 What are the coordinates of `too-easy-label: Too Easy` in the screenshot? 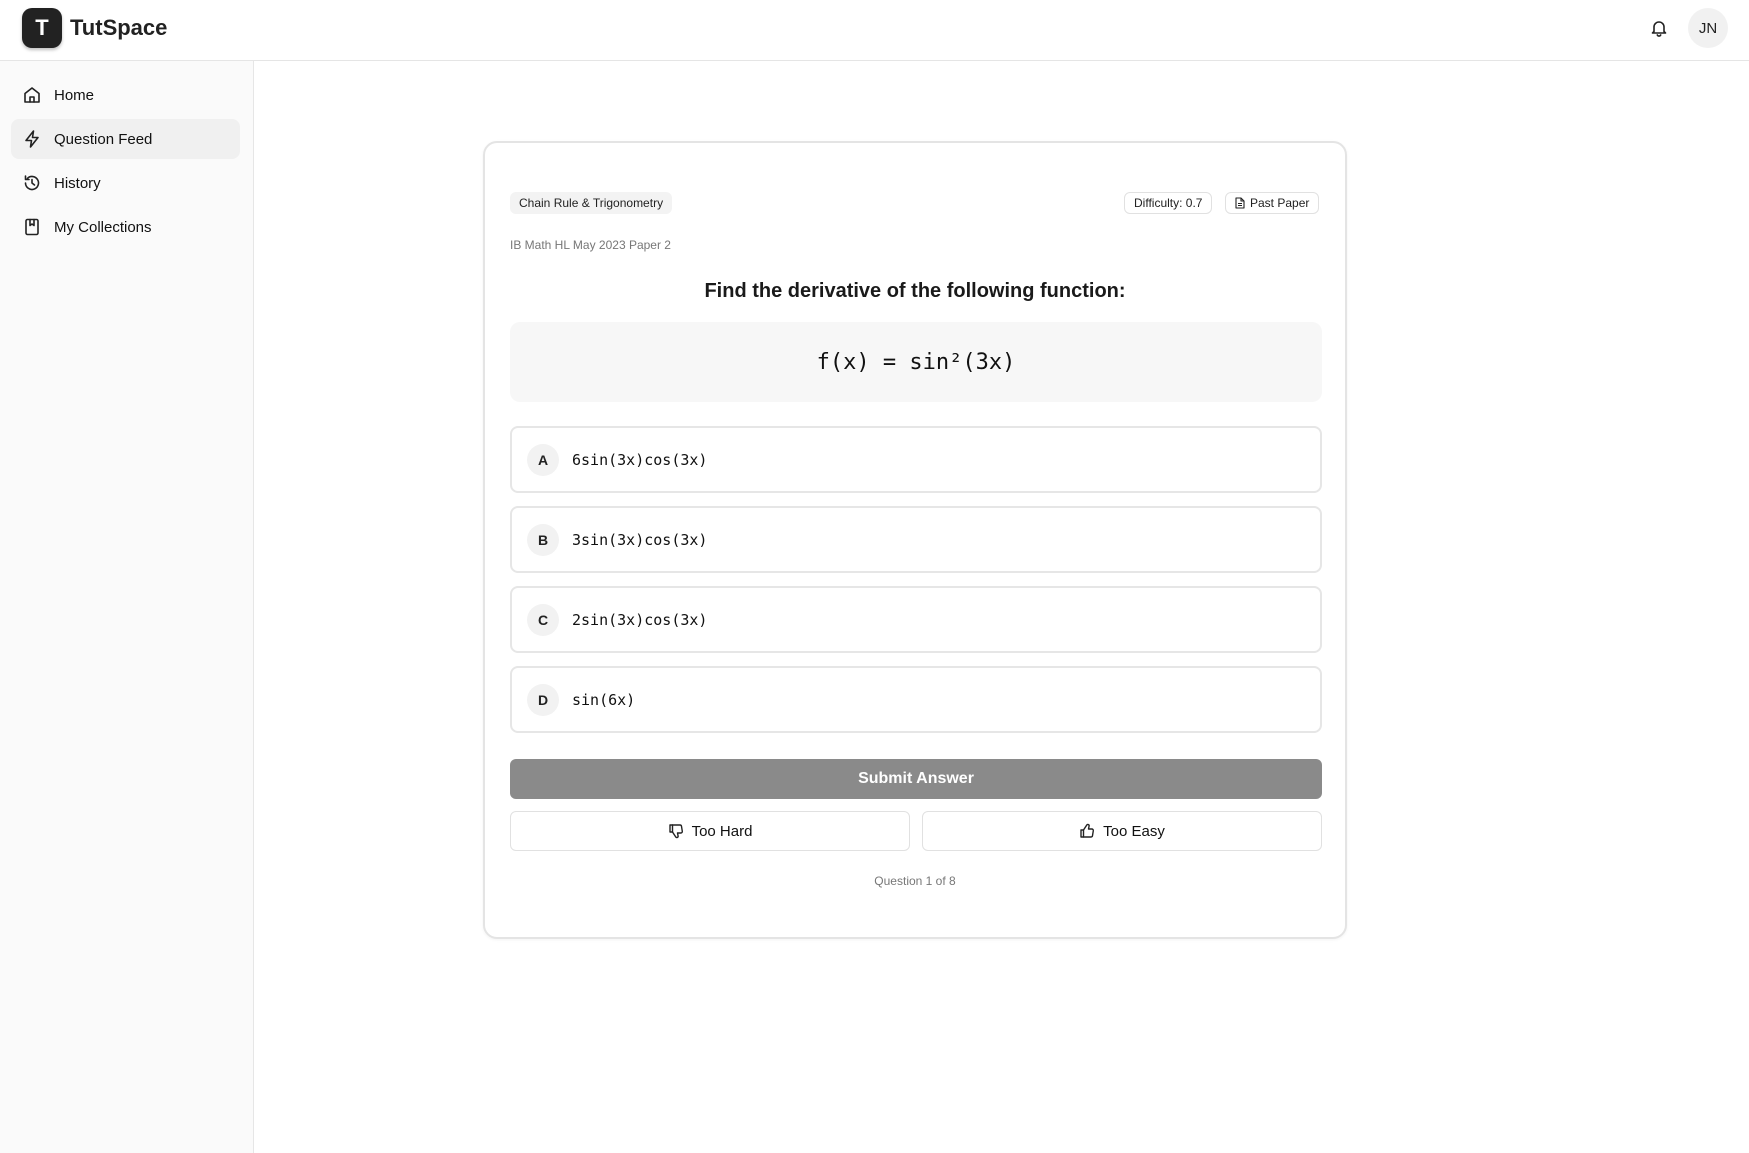 It's located at (1134, 831).